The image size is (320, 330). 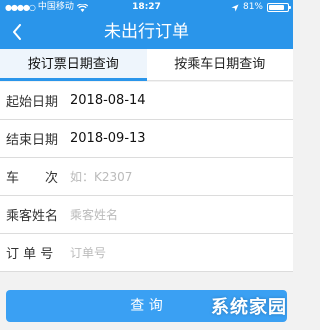 I want to click on passenger-name-input: 乘客姓名, so click(x=94, y=214).